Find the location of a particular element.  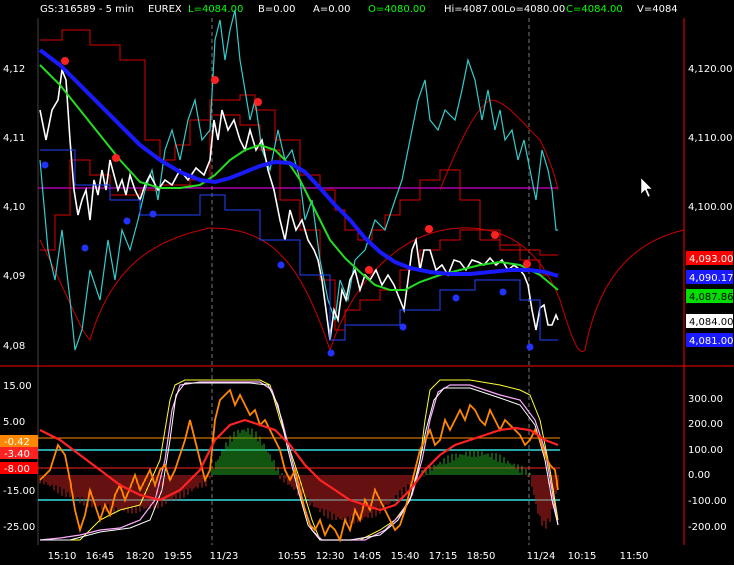

x-tick-label: 11:50 is located at coordinates (634, 556).